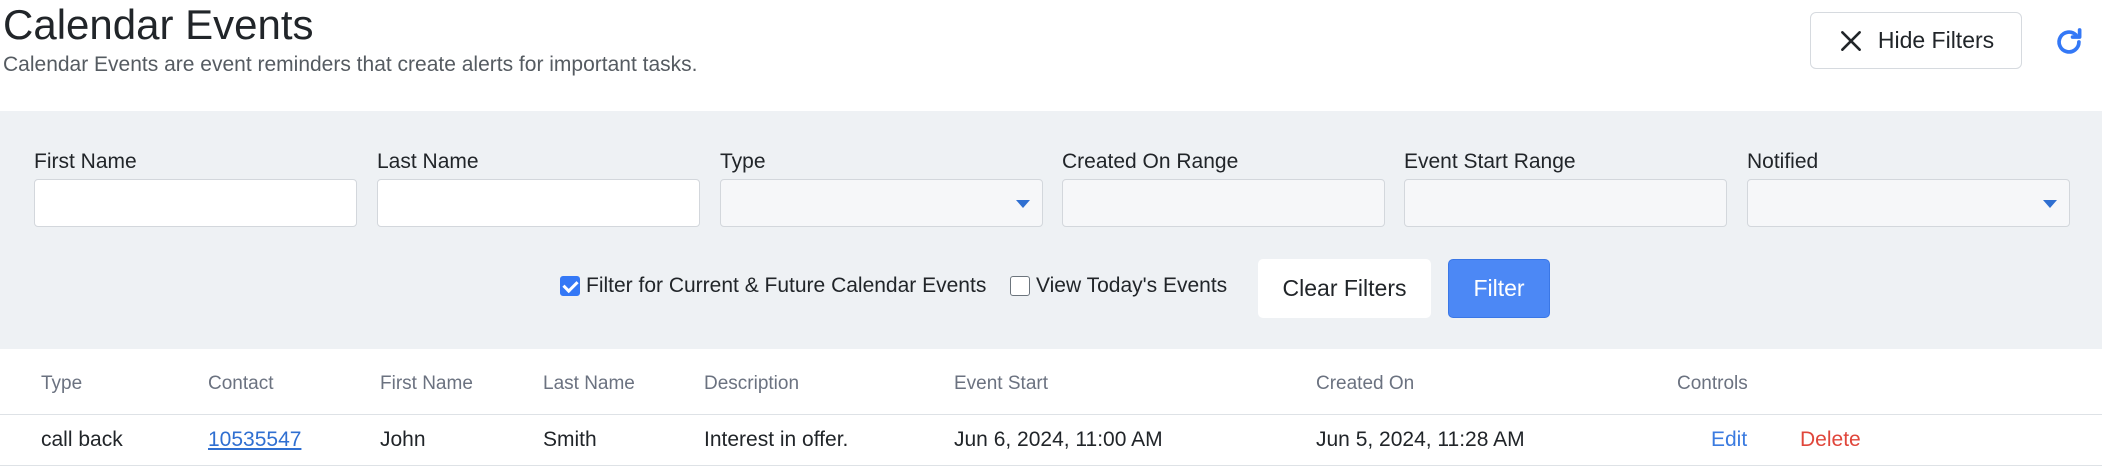  What do you see at coordinates (1729, 440) in the screenshot?
I see `edit-button: Edit` at bounding box center [1729, 440].